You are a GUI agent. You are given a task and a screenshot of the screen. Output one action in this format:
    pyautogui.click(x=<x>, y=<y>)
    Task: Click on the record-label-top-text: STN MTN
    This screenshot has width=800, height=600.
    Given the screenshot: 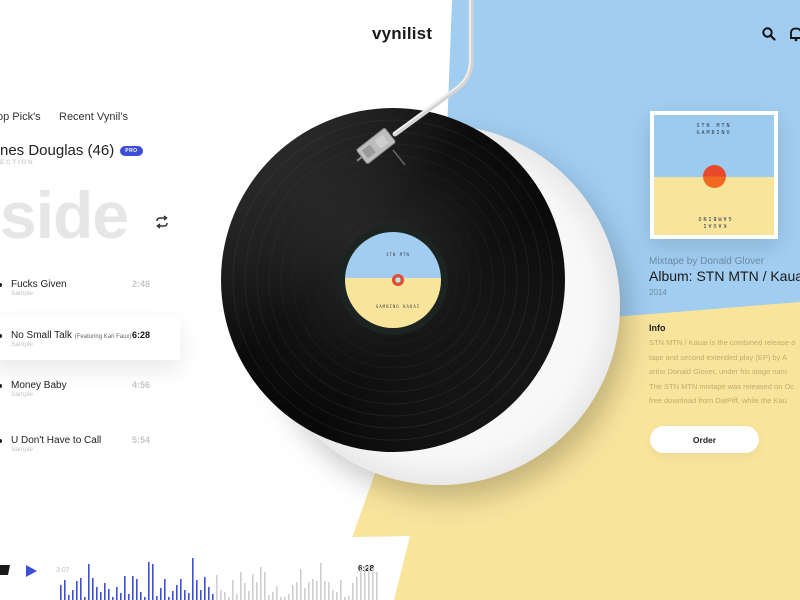 What is the action you would take?
    pyautogui.click(x=398, y=254)
    